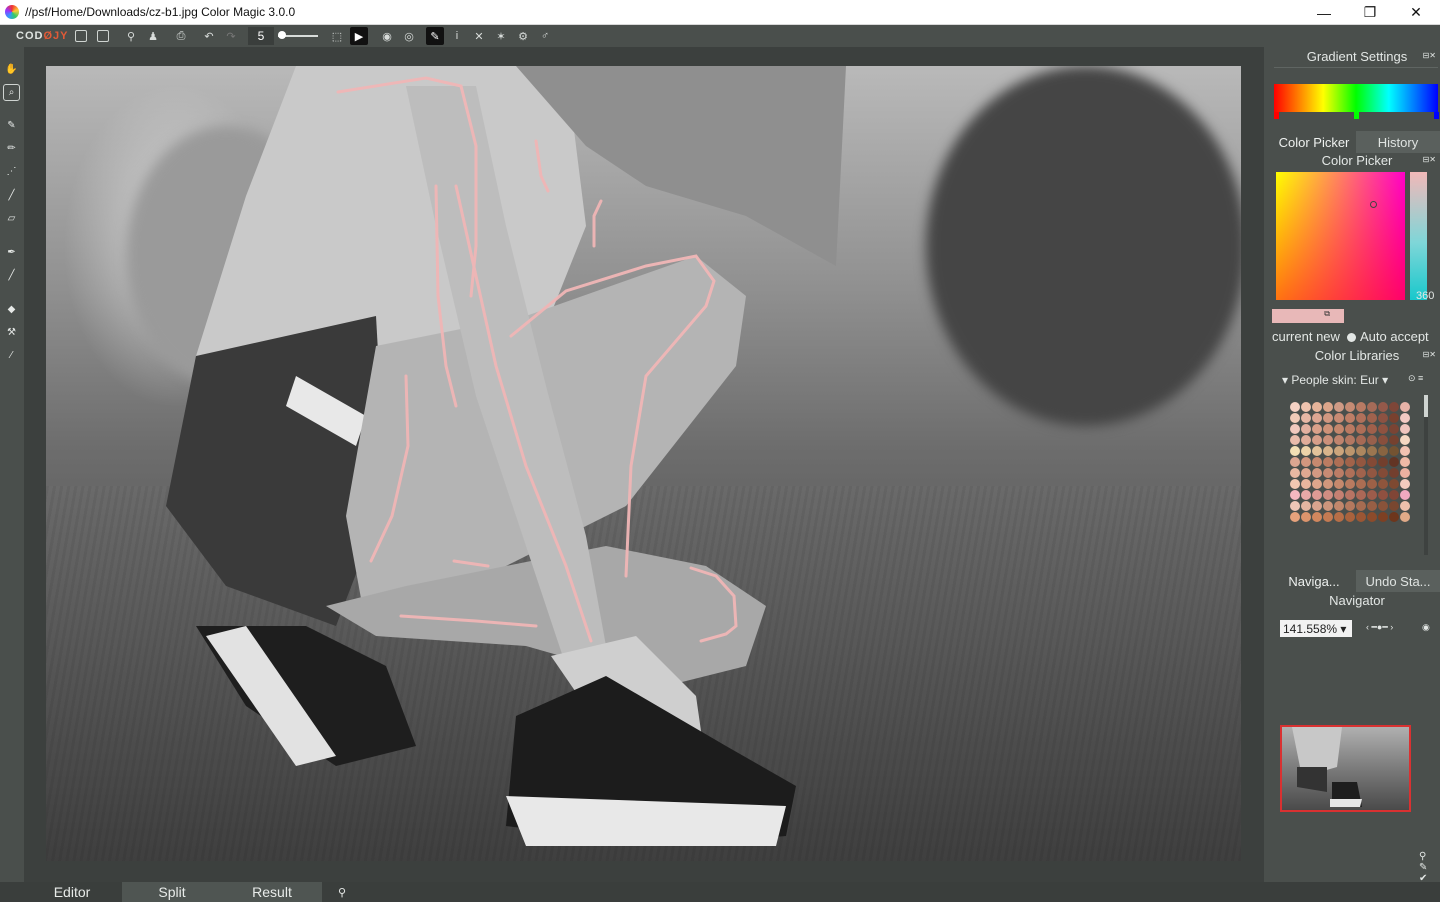 Image resolution: width=1440 pixels, height=902 pixels. Describe the element at coordinates (261, 36) in the screenshot. I see `brush-size-stepper: 5` at that location.